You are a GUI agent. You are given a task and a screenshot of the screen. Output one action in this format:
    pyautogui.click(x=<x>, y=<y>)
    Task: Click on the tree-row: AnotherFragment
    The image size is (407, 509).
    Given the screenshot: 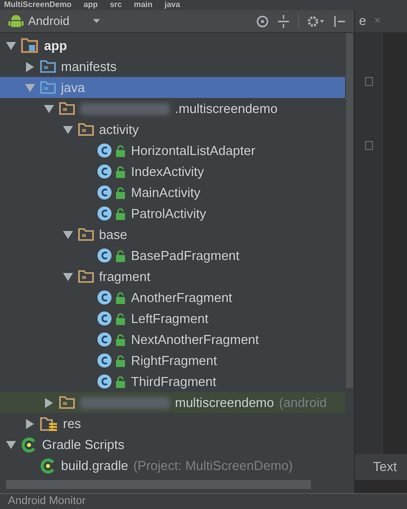 What is the action you would take?
    pyautogui.click(x=172, y=297)
    